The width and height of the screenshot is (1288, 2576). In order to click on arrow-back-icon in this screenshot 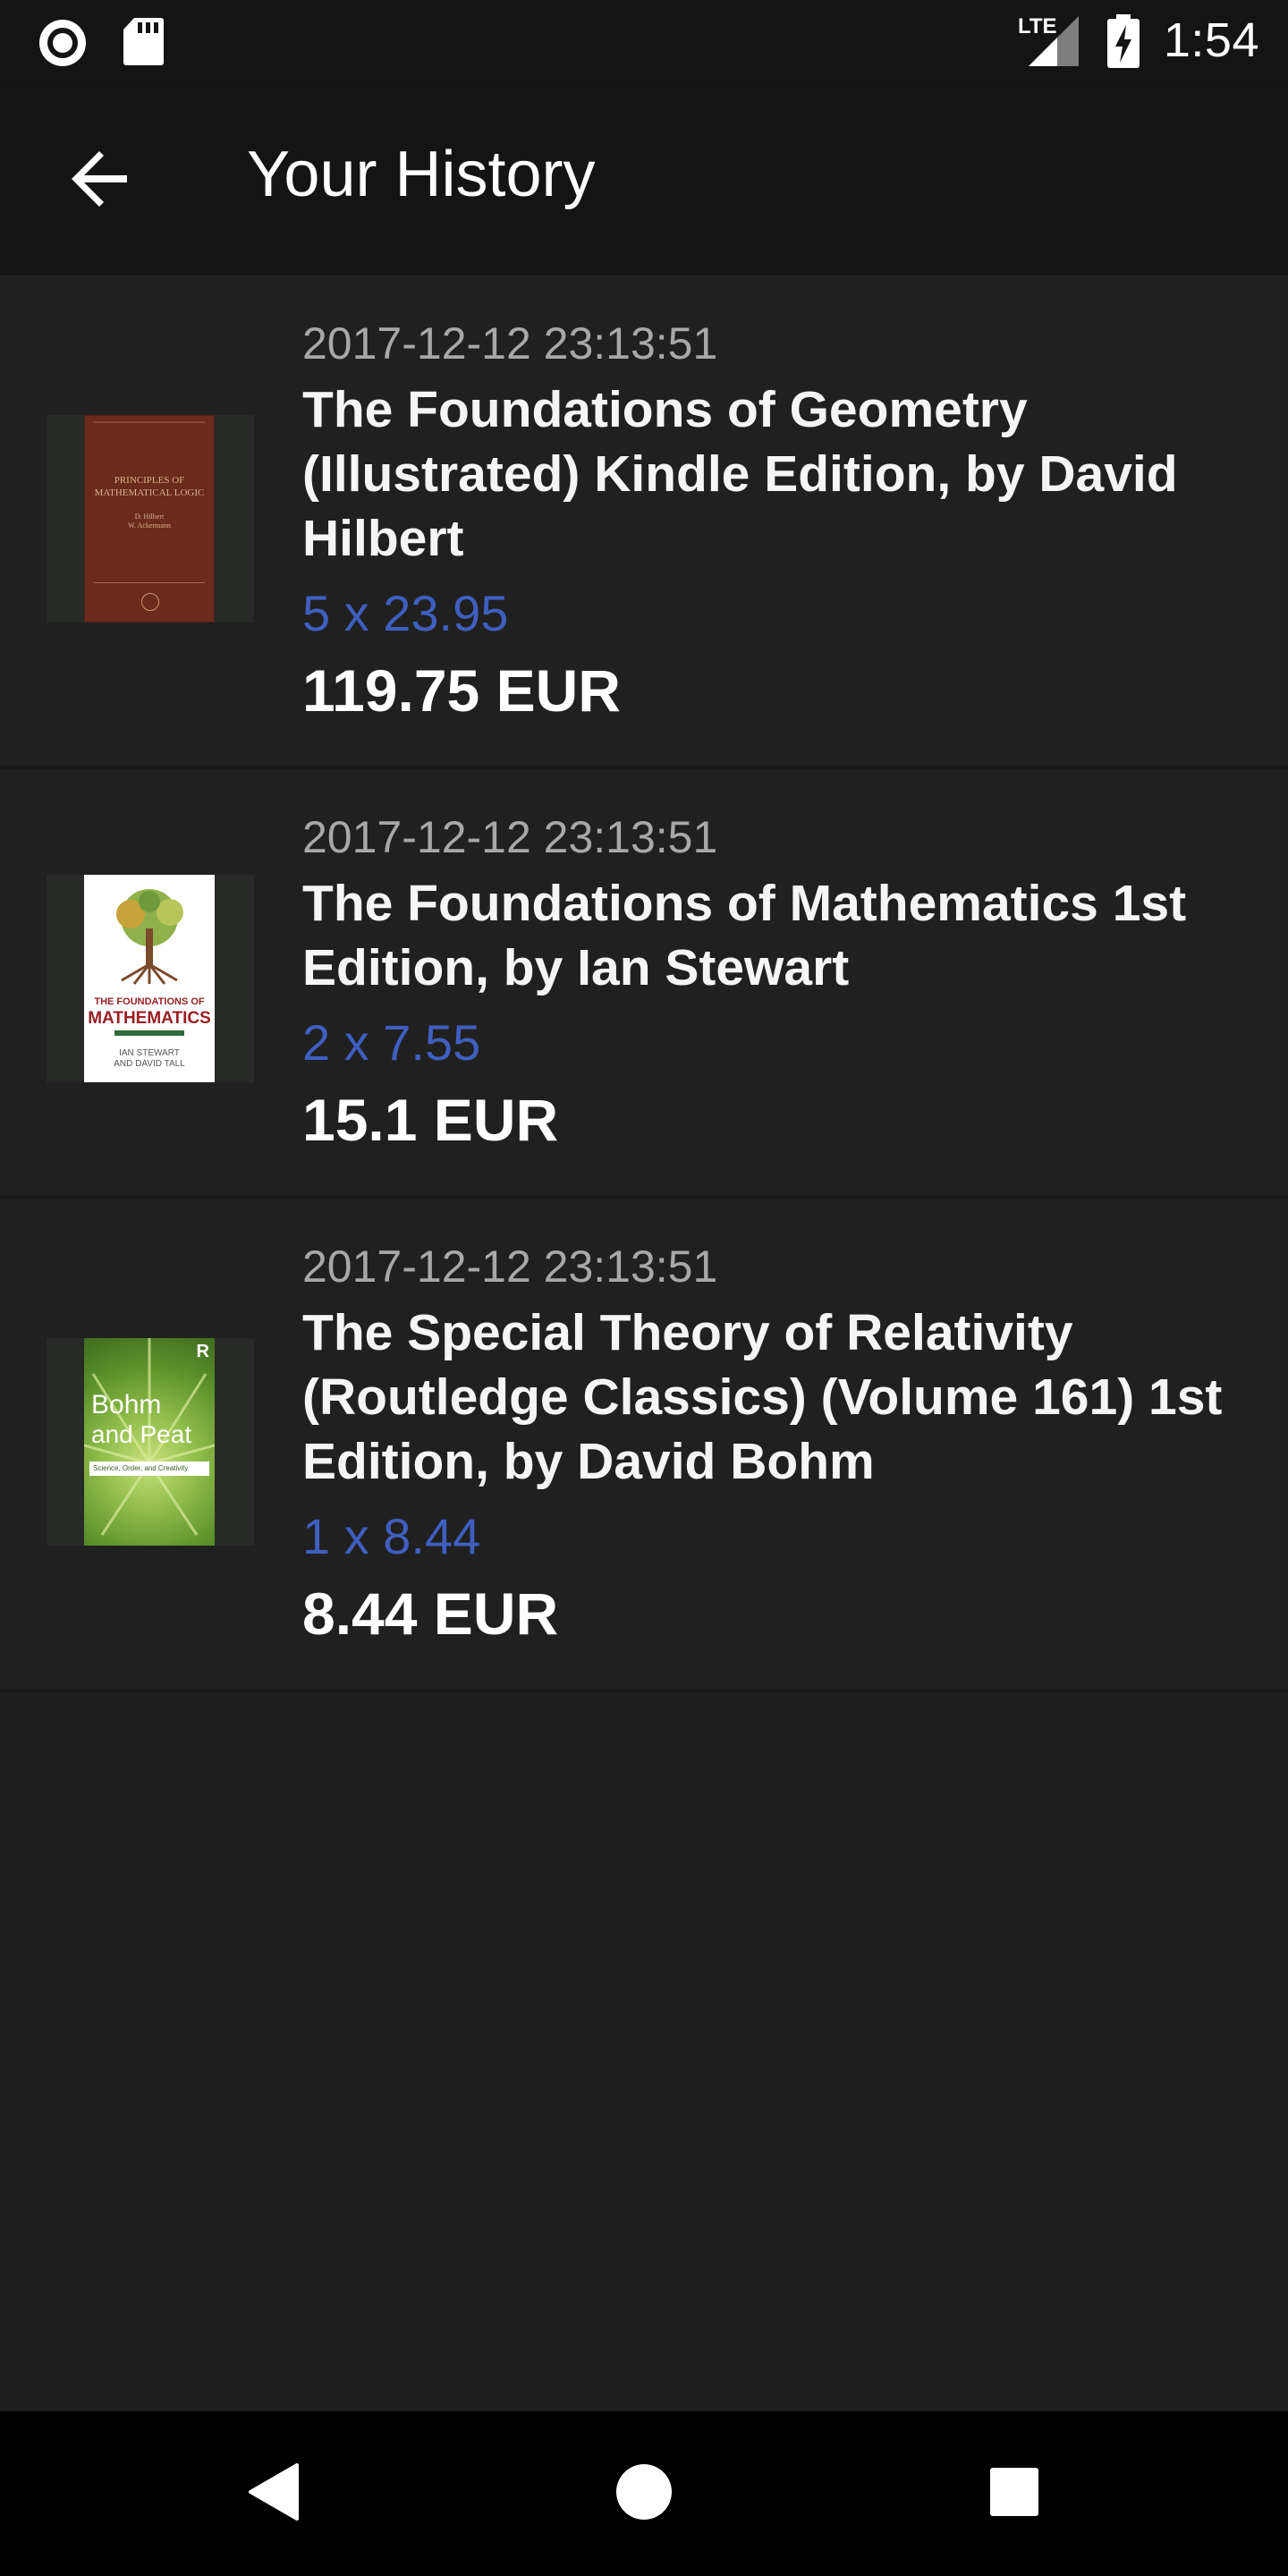, I will do `click(100, 181)`.